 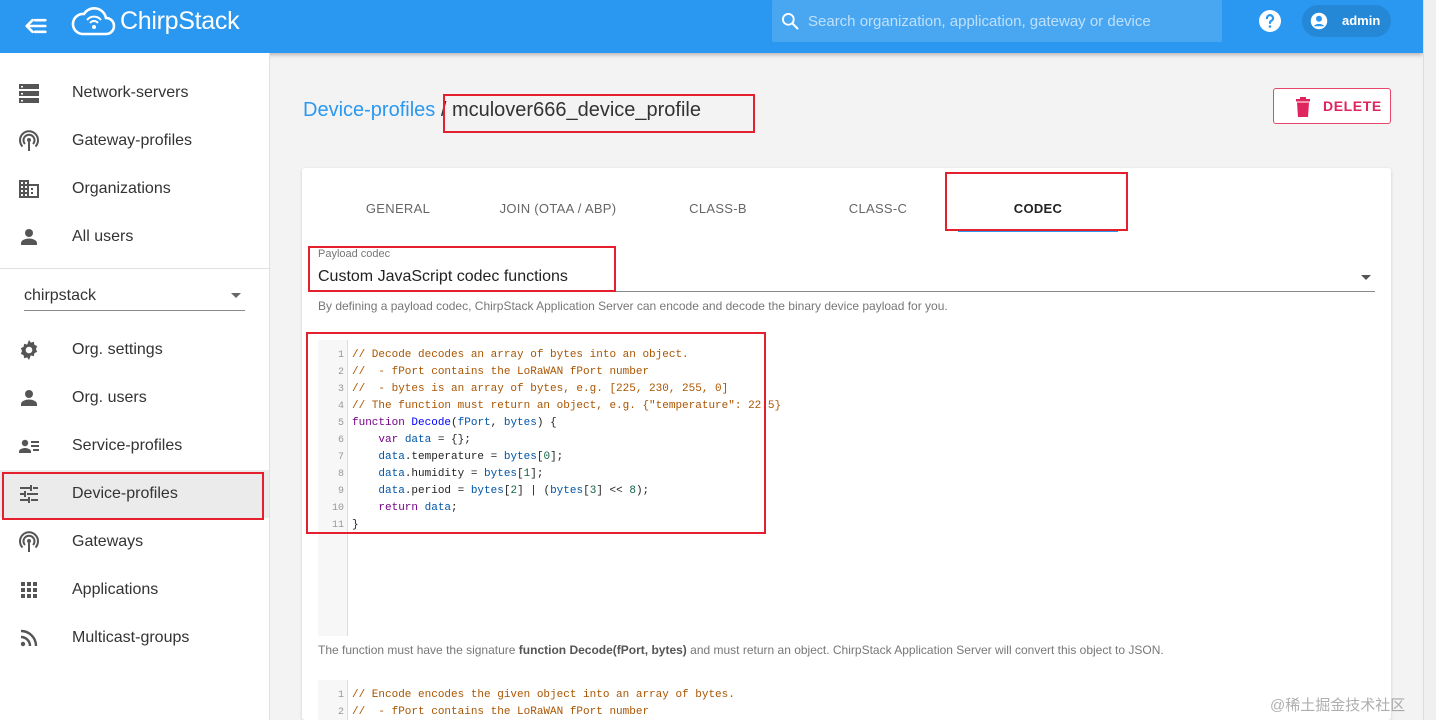 What do you see at coordinates (340, 423) in the screenshot?
I see `line-number: 5` at bounding box center [340, 423].